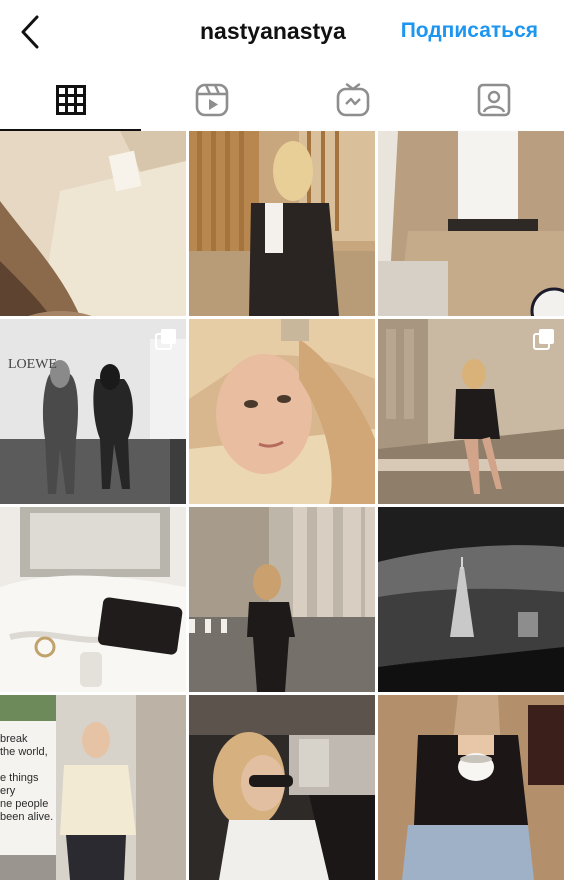 The height and width of the screenshot is (880, 564). I want to click on tab-reels, so click(211, 99).